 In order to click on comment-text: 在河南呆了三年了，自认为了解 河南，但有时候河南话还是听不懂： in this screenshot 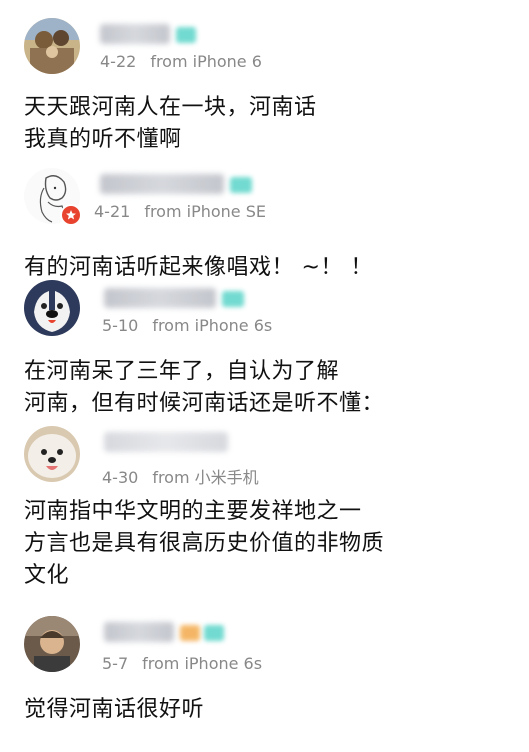, I will do `click(204, 388)`.